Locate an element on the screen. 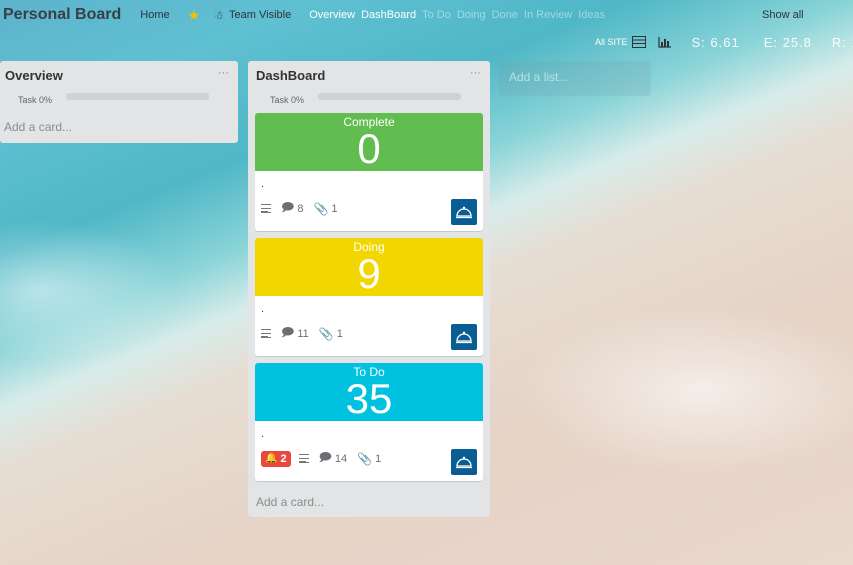 The height and width of the screenshot is (565, 853). due-alert-badge: 🔔 2 is located at coordinates (276, 458).